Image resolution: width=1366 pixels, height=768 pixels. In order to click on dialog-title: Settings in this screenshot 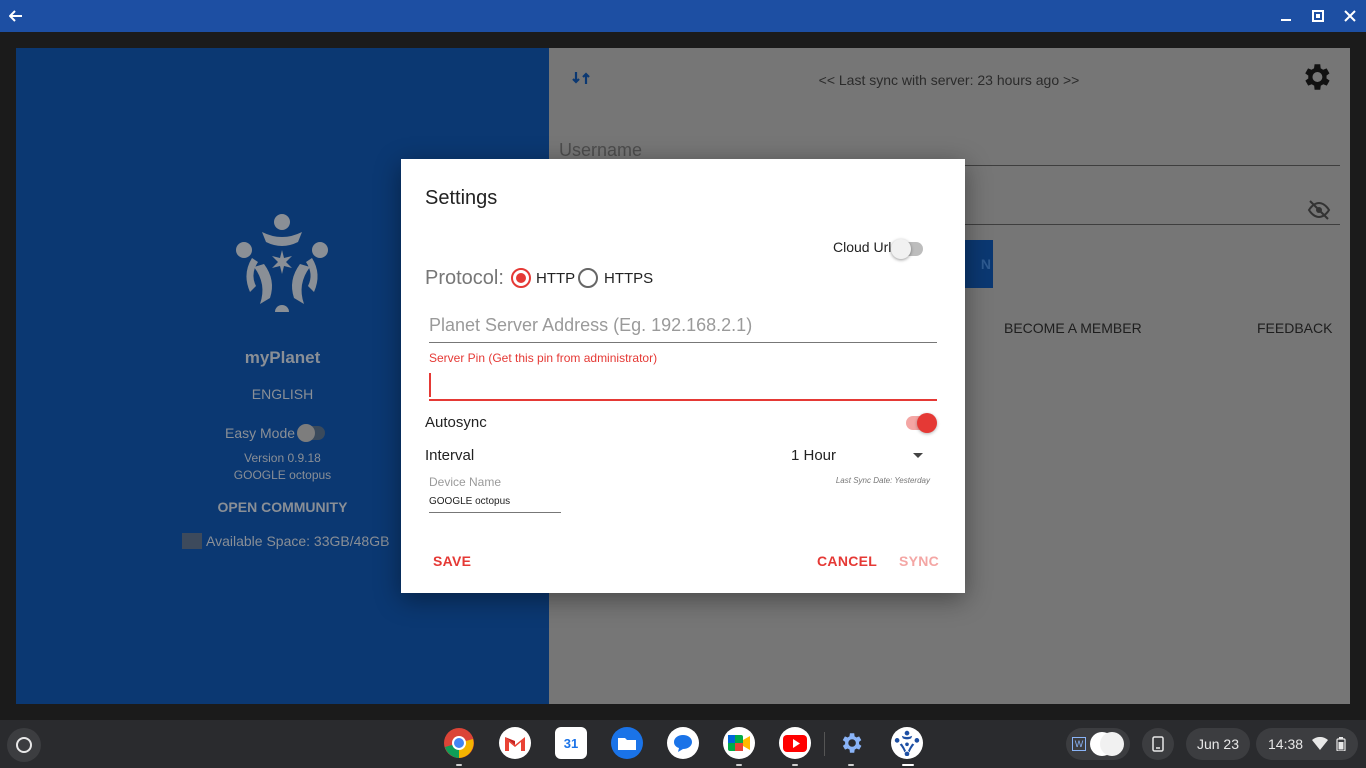, I will do `click(461, 198)`.